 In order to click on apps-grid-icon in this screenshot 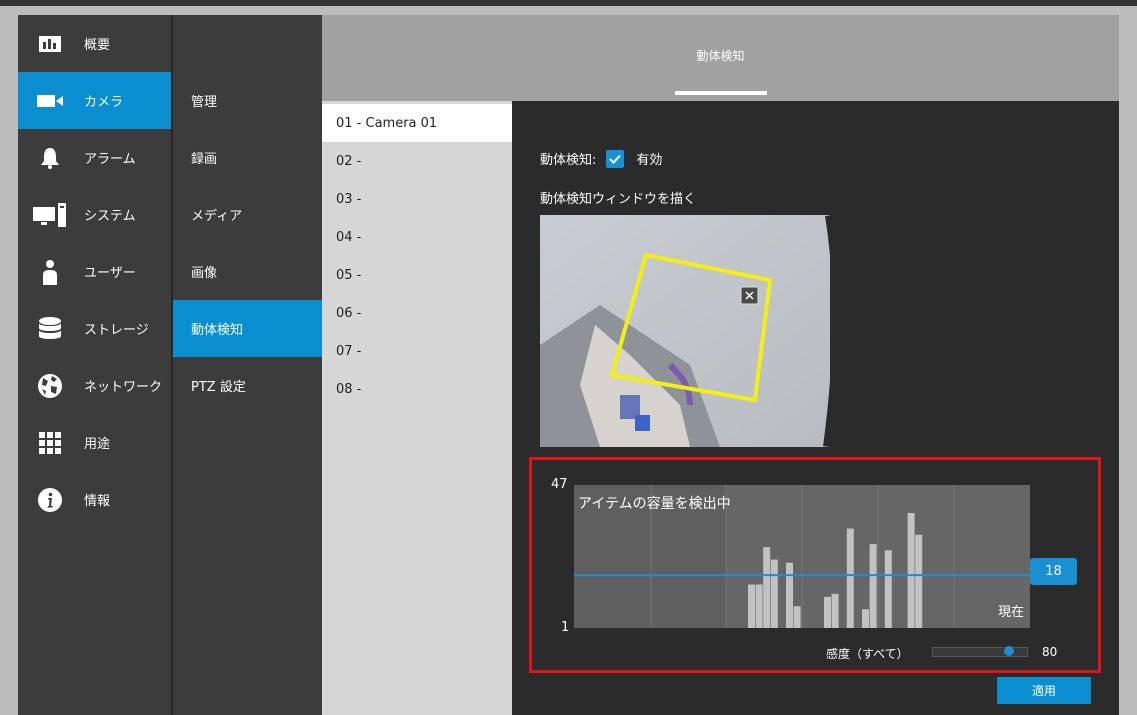, I will do `click(50, 442)`.